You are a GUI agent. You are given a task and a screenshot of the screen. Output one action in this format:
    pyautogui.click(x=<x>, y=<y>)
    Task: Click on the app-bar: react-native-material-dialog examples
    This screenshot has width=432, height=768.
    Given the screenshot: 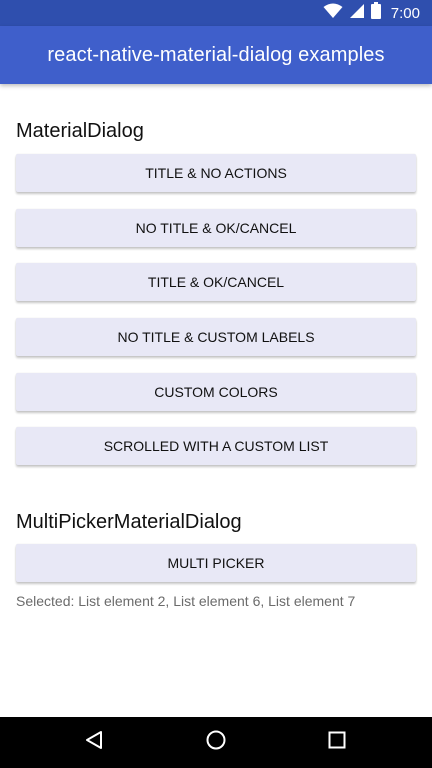 What is the action you would take?
    pyautogui.click(x=216, y=55)
    